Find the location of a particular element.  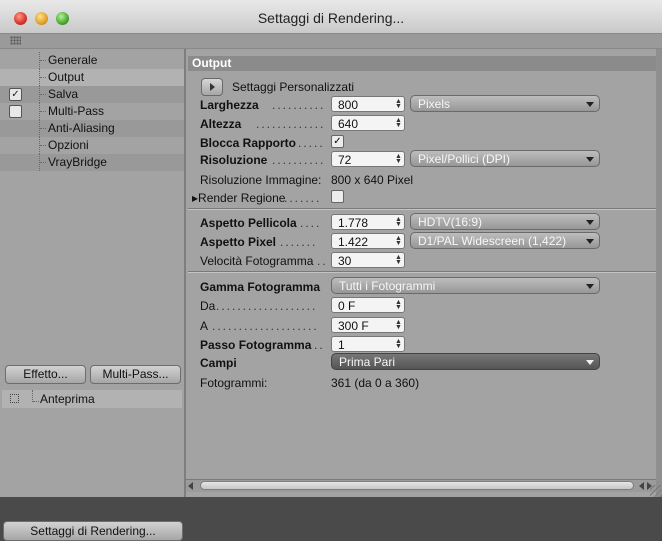

lock-ratio-checkbox: ✓ is located at coordinates (337, 141).